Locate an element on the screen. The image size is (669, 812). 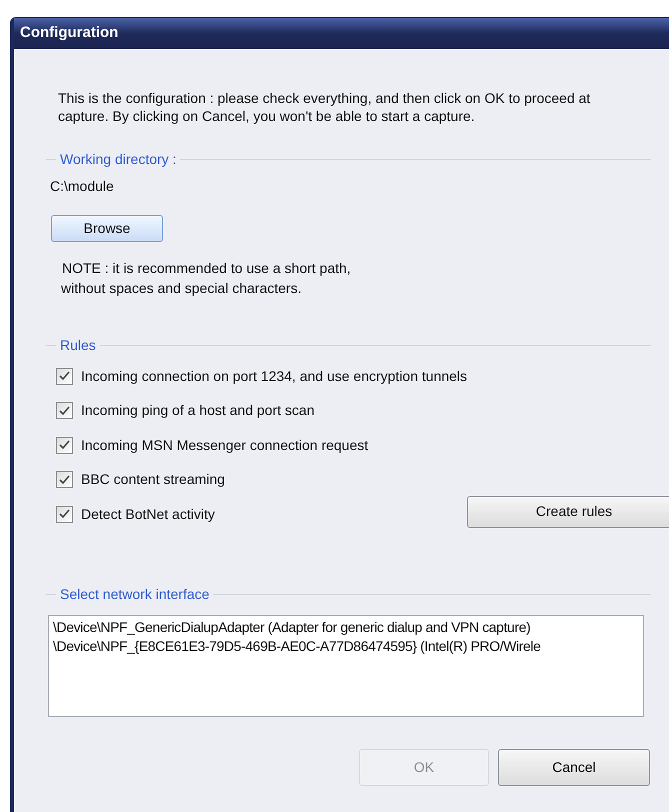
window-title: Configuration is located at coordinates (69, 33).